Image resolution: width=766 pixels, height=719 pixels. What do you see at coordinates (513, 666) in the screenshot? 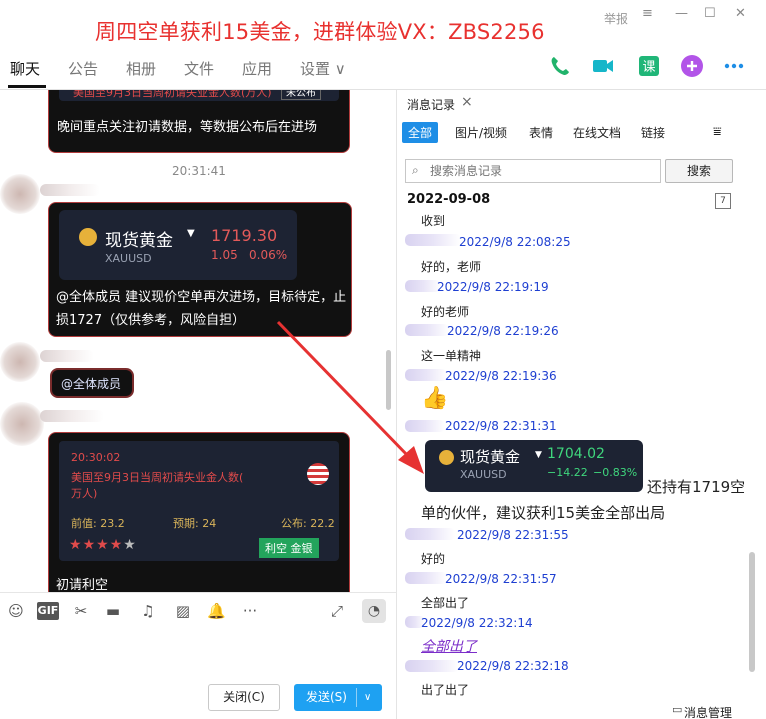
I see `history-time: 2022/9/8 22:32:18` at bounding box center [513, 666].